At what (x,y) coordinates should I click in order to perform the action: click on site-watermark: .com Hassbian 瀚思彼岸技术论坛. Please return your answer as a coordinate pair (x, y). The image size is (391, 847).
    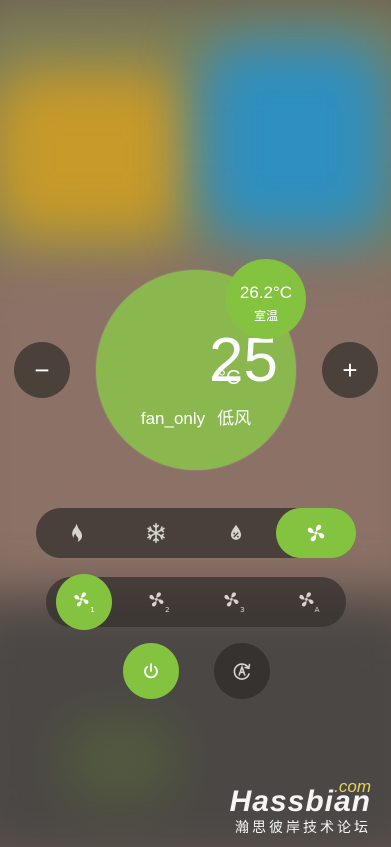
    Looking at the image, I should click on (300, 807).